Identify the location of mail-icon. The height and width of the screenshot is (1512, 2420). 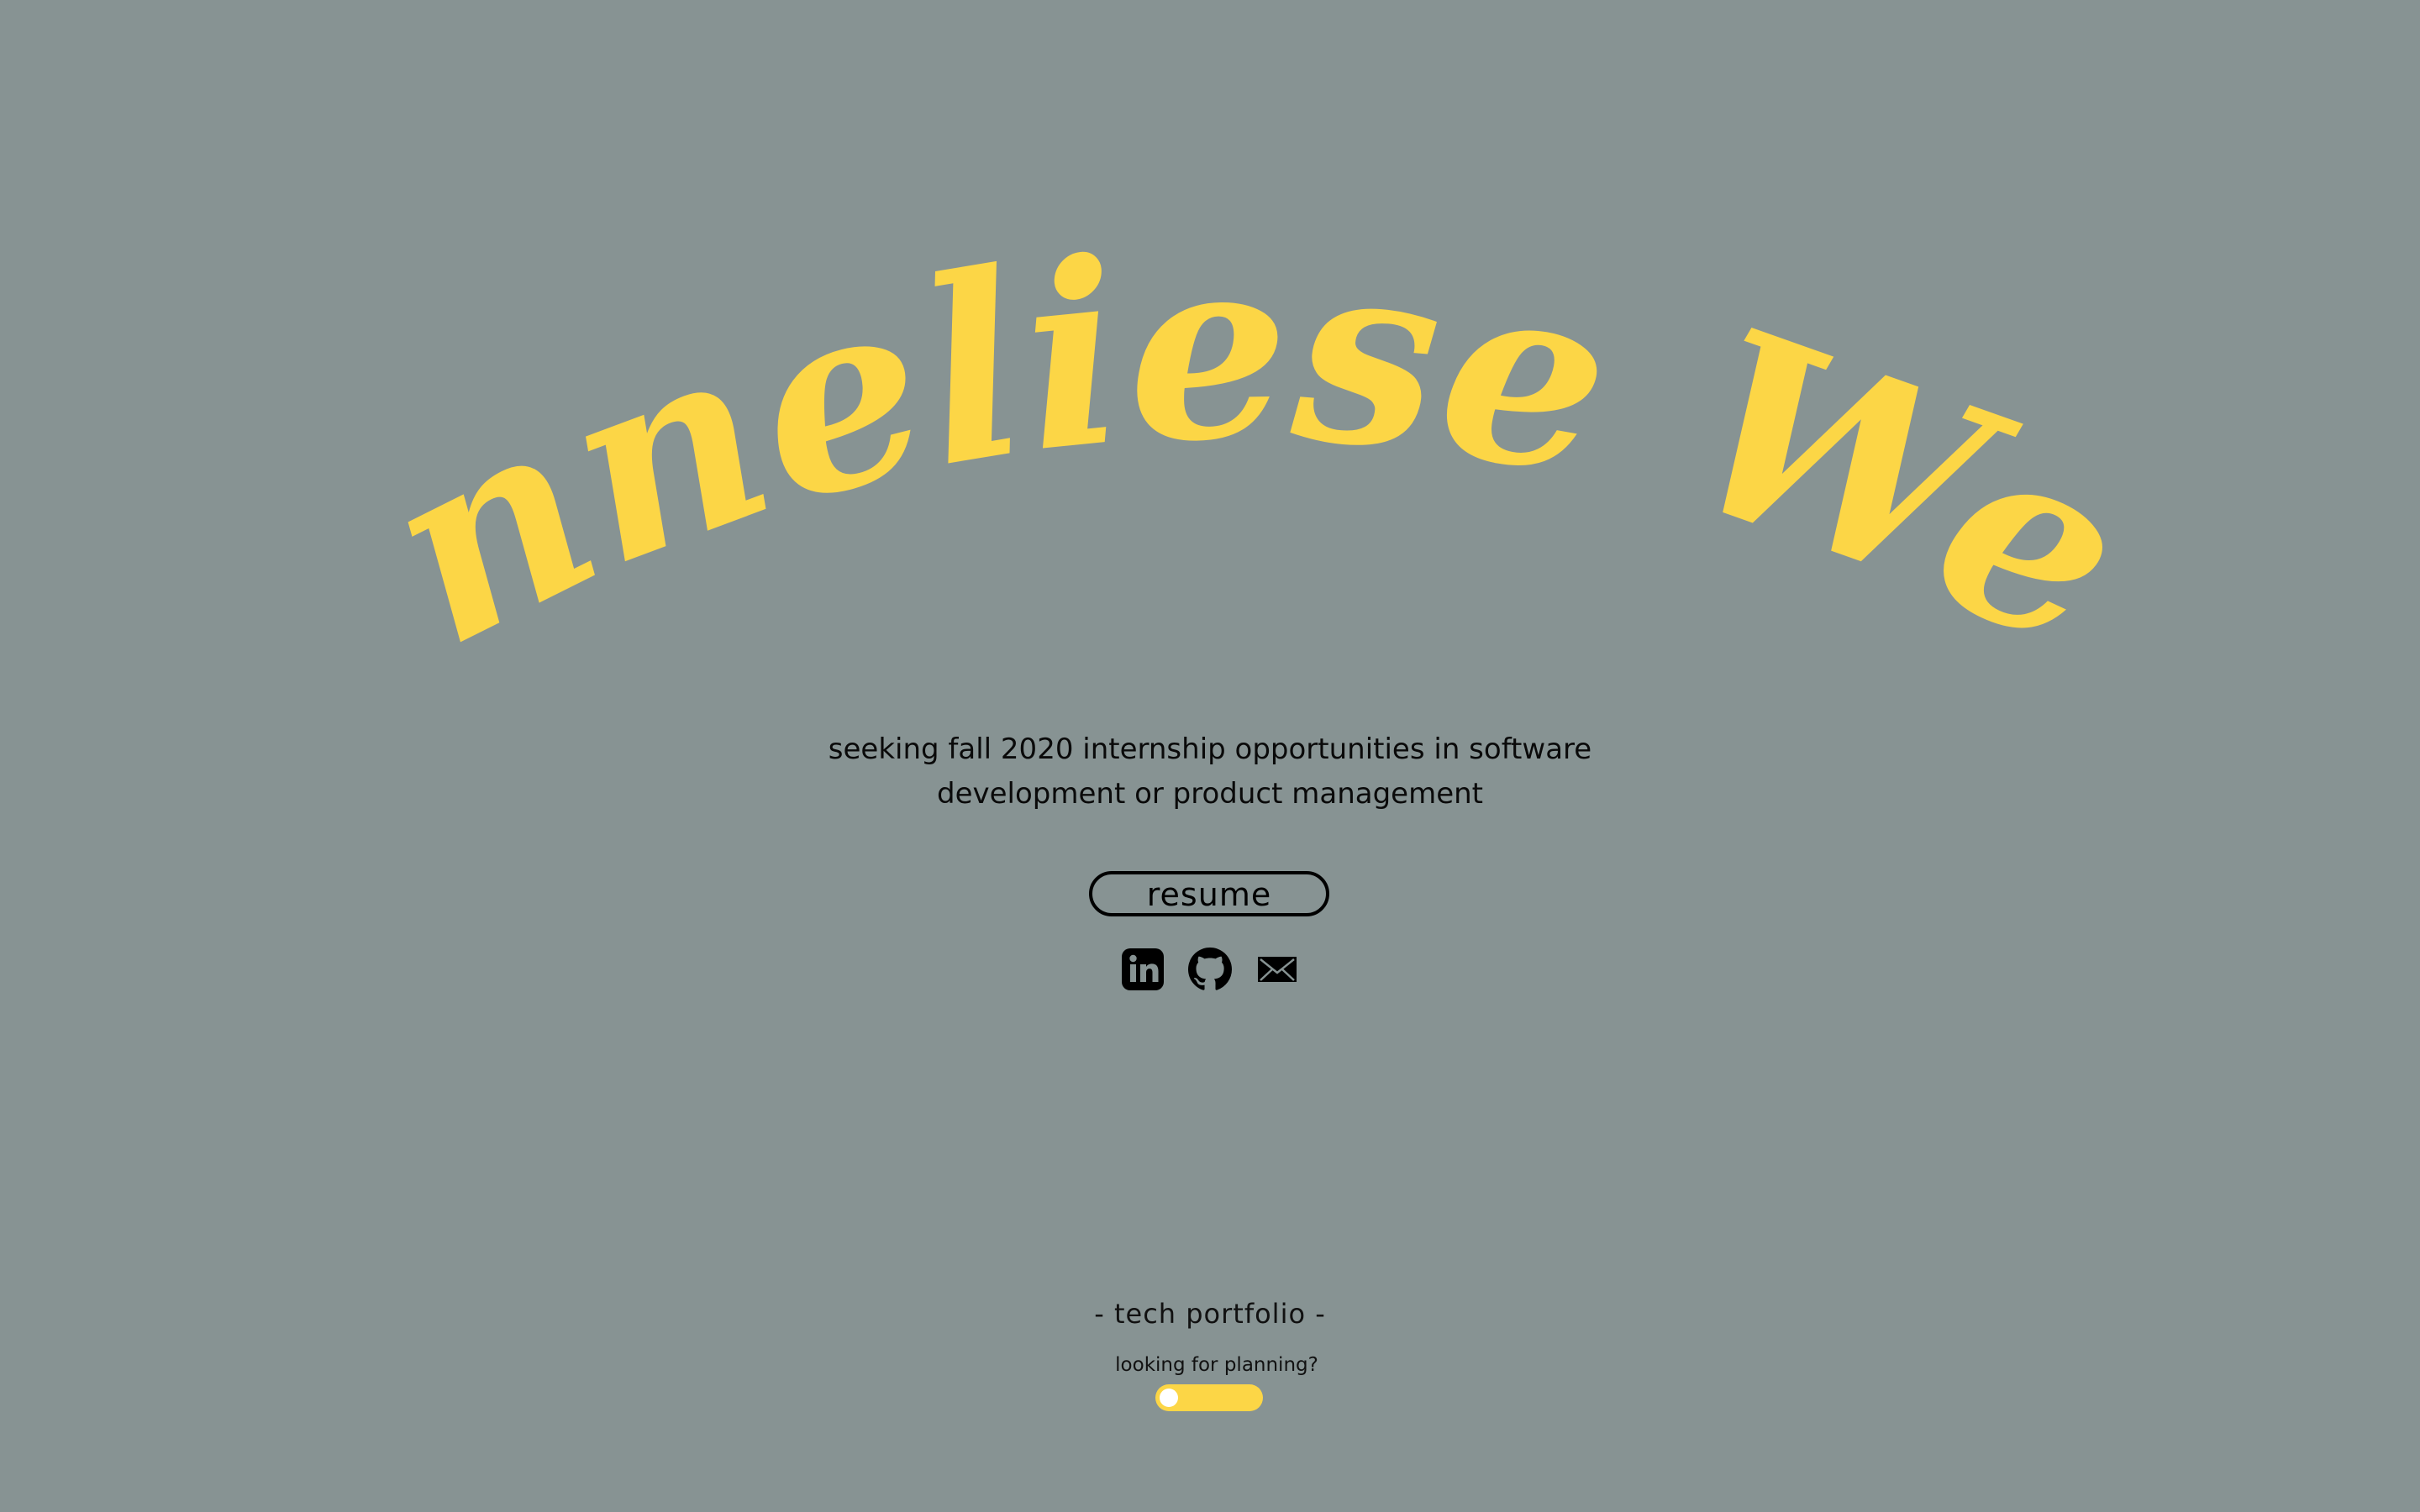
(1277, 969).